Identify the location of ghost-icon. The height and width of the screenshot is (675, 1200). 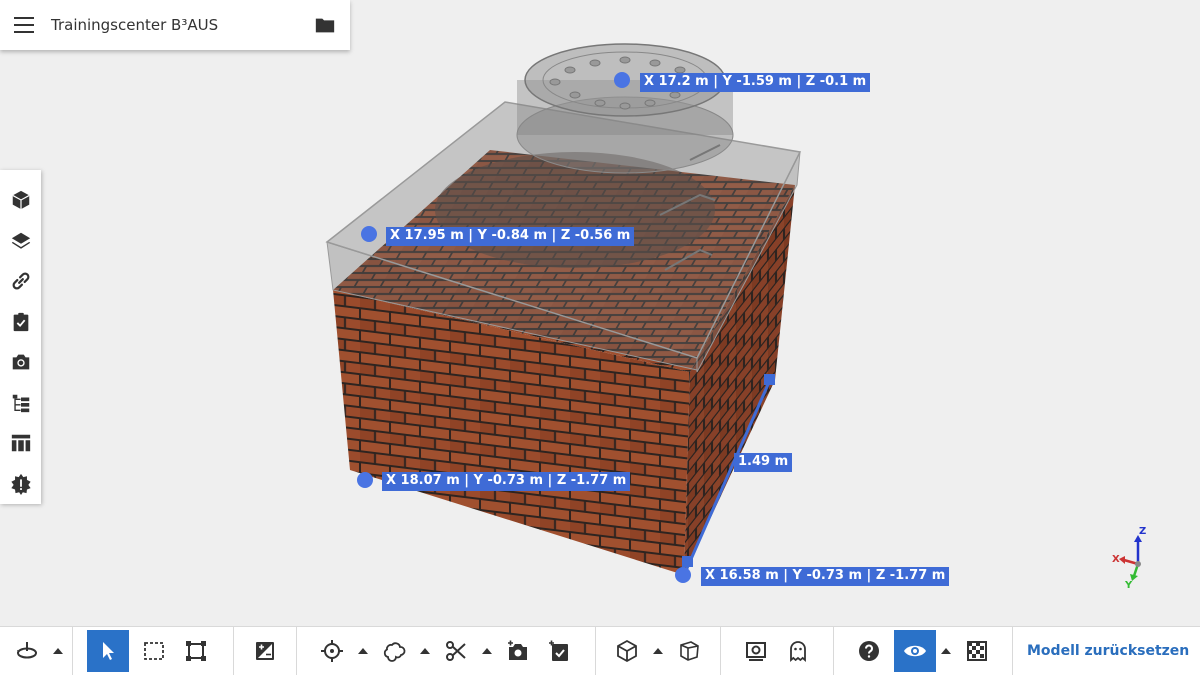
(798, 651).